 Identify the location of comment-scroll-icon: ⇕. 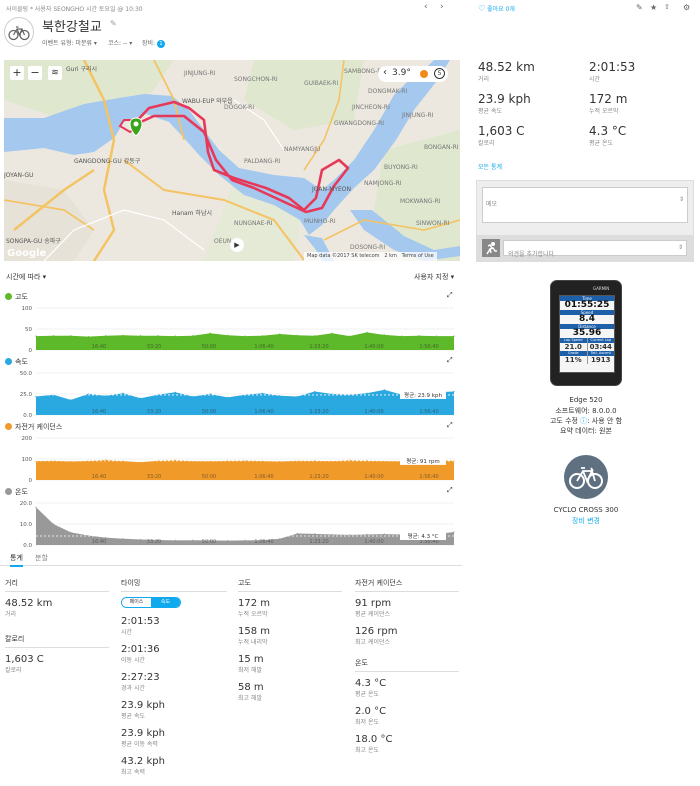
(680, 247).